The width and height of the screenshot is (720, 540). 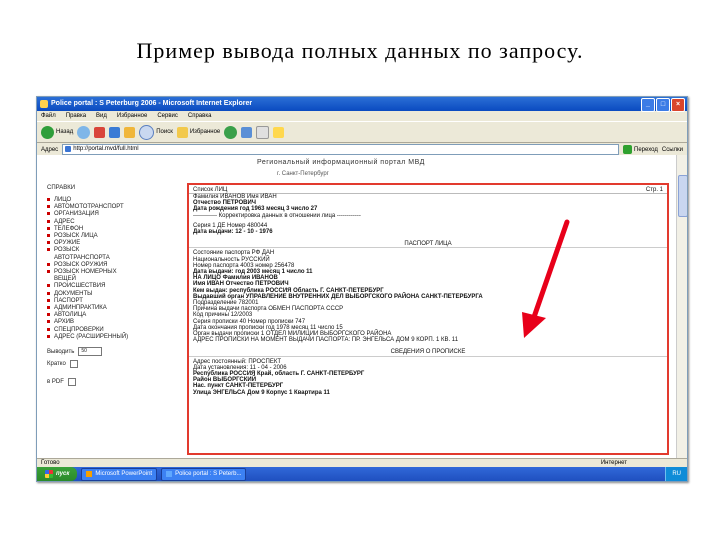 I want to click on links-button: Ссылки, so click(x=672, y=150).